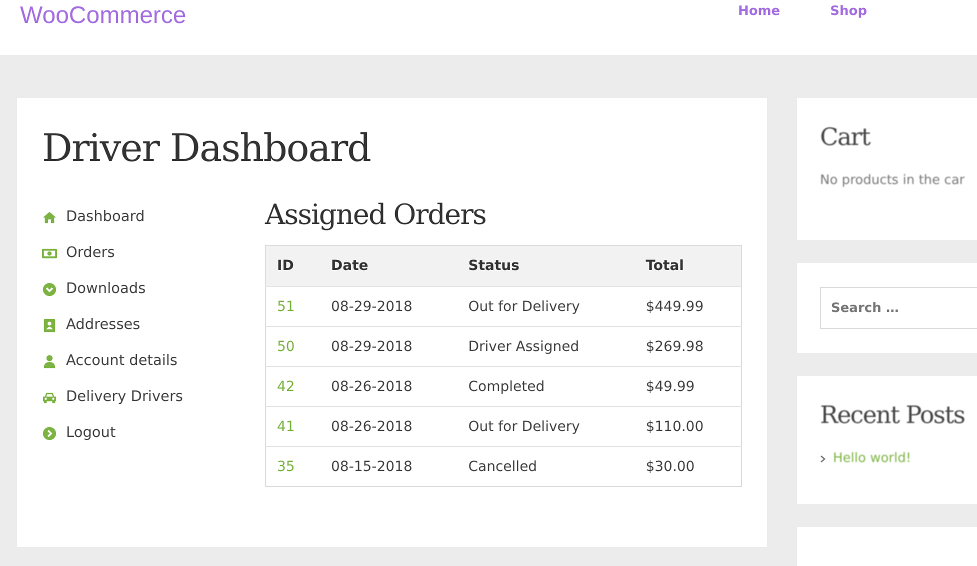 The width and height of the screenshot is (977, 566). I want to click on table-cell: Cancelled, so click(546, 466).